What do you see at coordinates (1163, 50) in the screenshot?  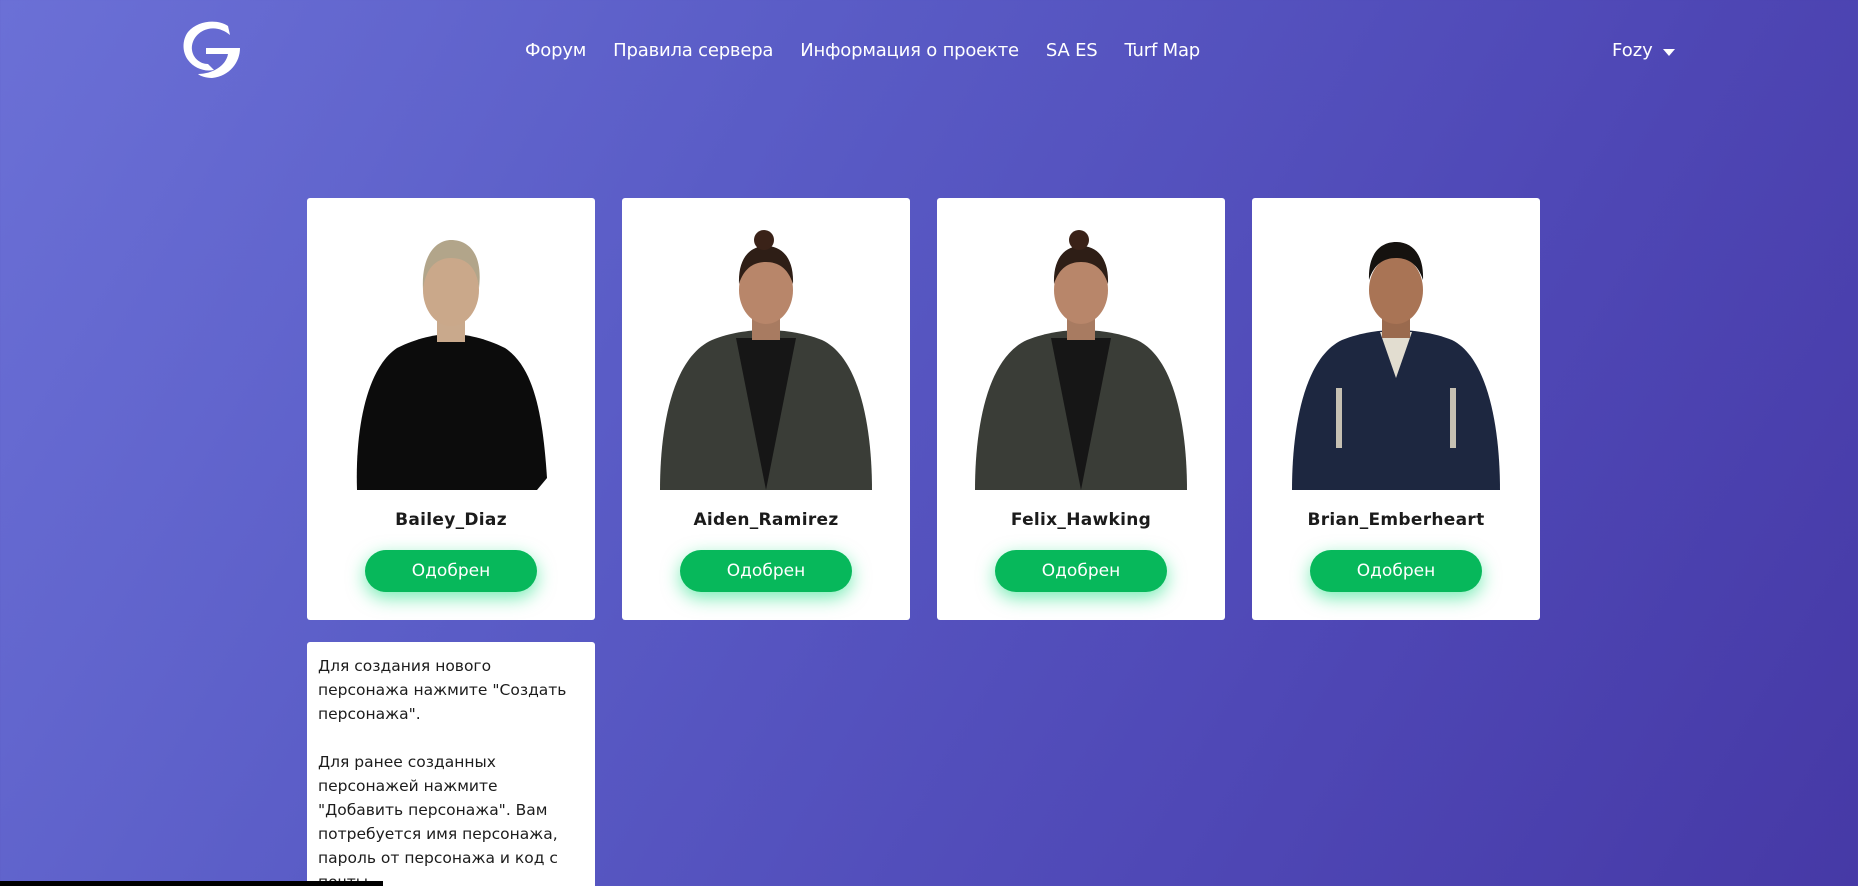 I see `nav-turf-map: Turf Map` at bounding box center [1163, 50].